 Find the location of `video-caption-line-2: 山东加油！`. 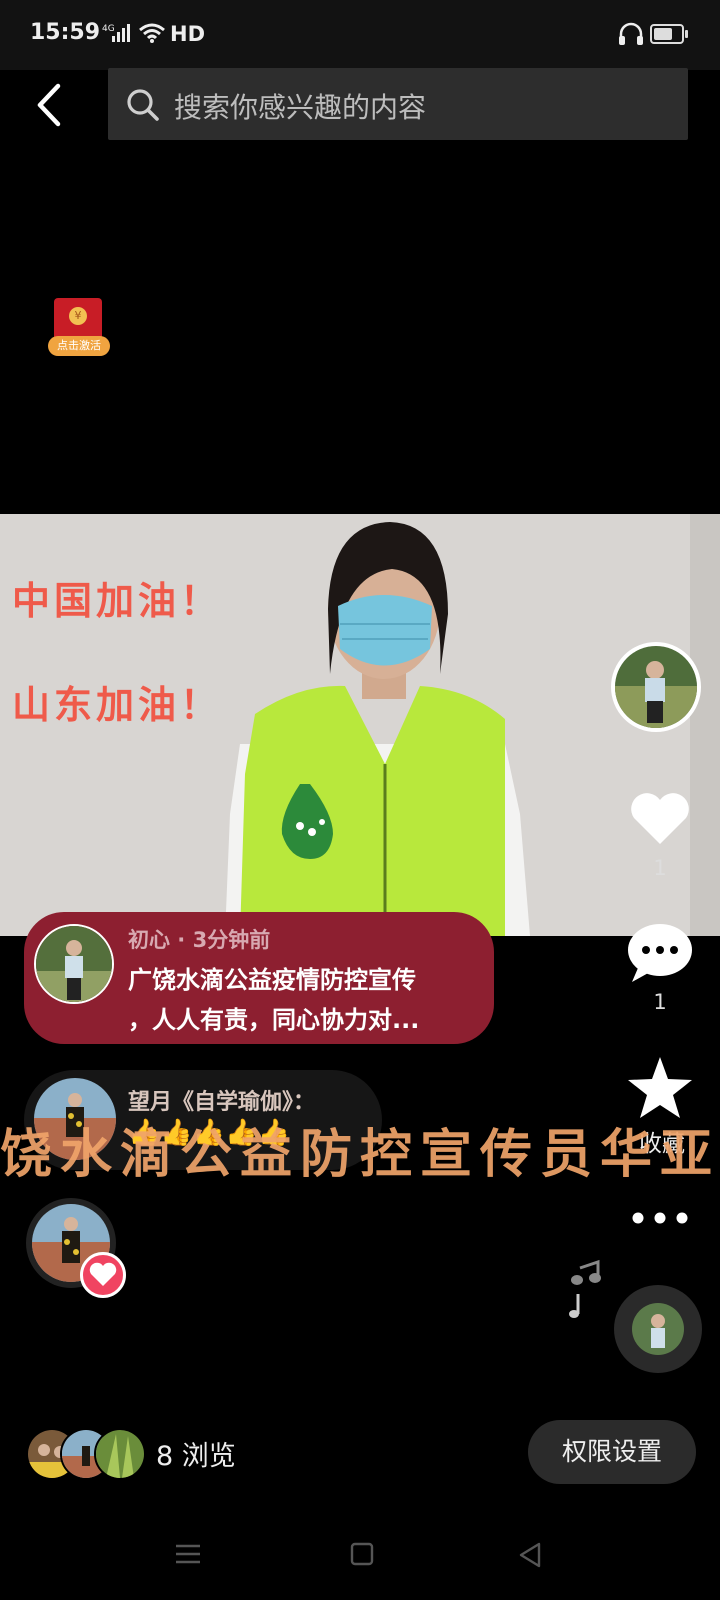

video-caption-line-2: 山东加油！ is located at coordinates (117, 705).